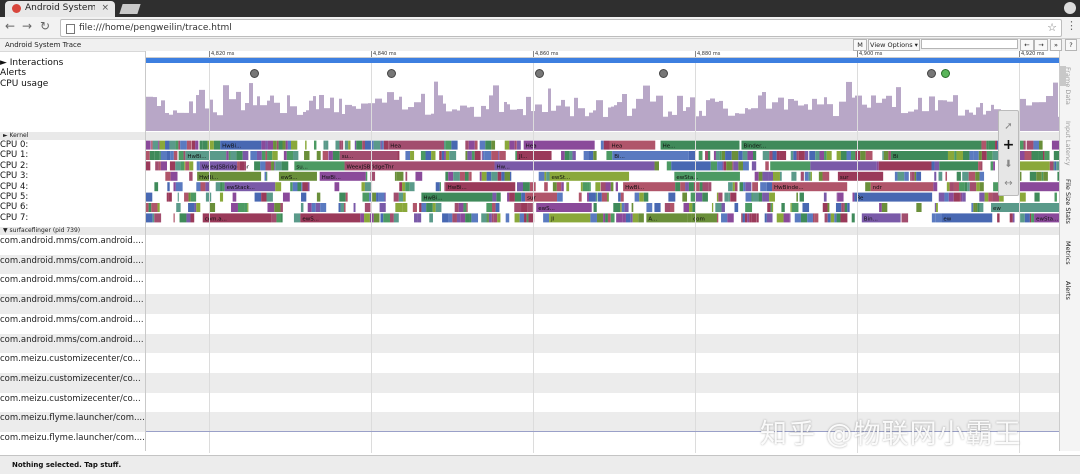  What do you see at coordinates (1041, 45) in the screenshot?
I see `find-next-button: →` at bounding box center [1041, 45].